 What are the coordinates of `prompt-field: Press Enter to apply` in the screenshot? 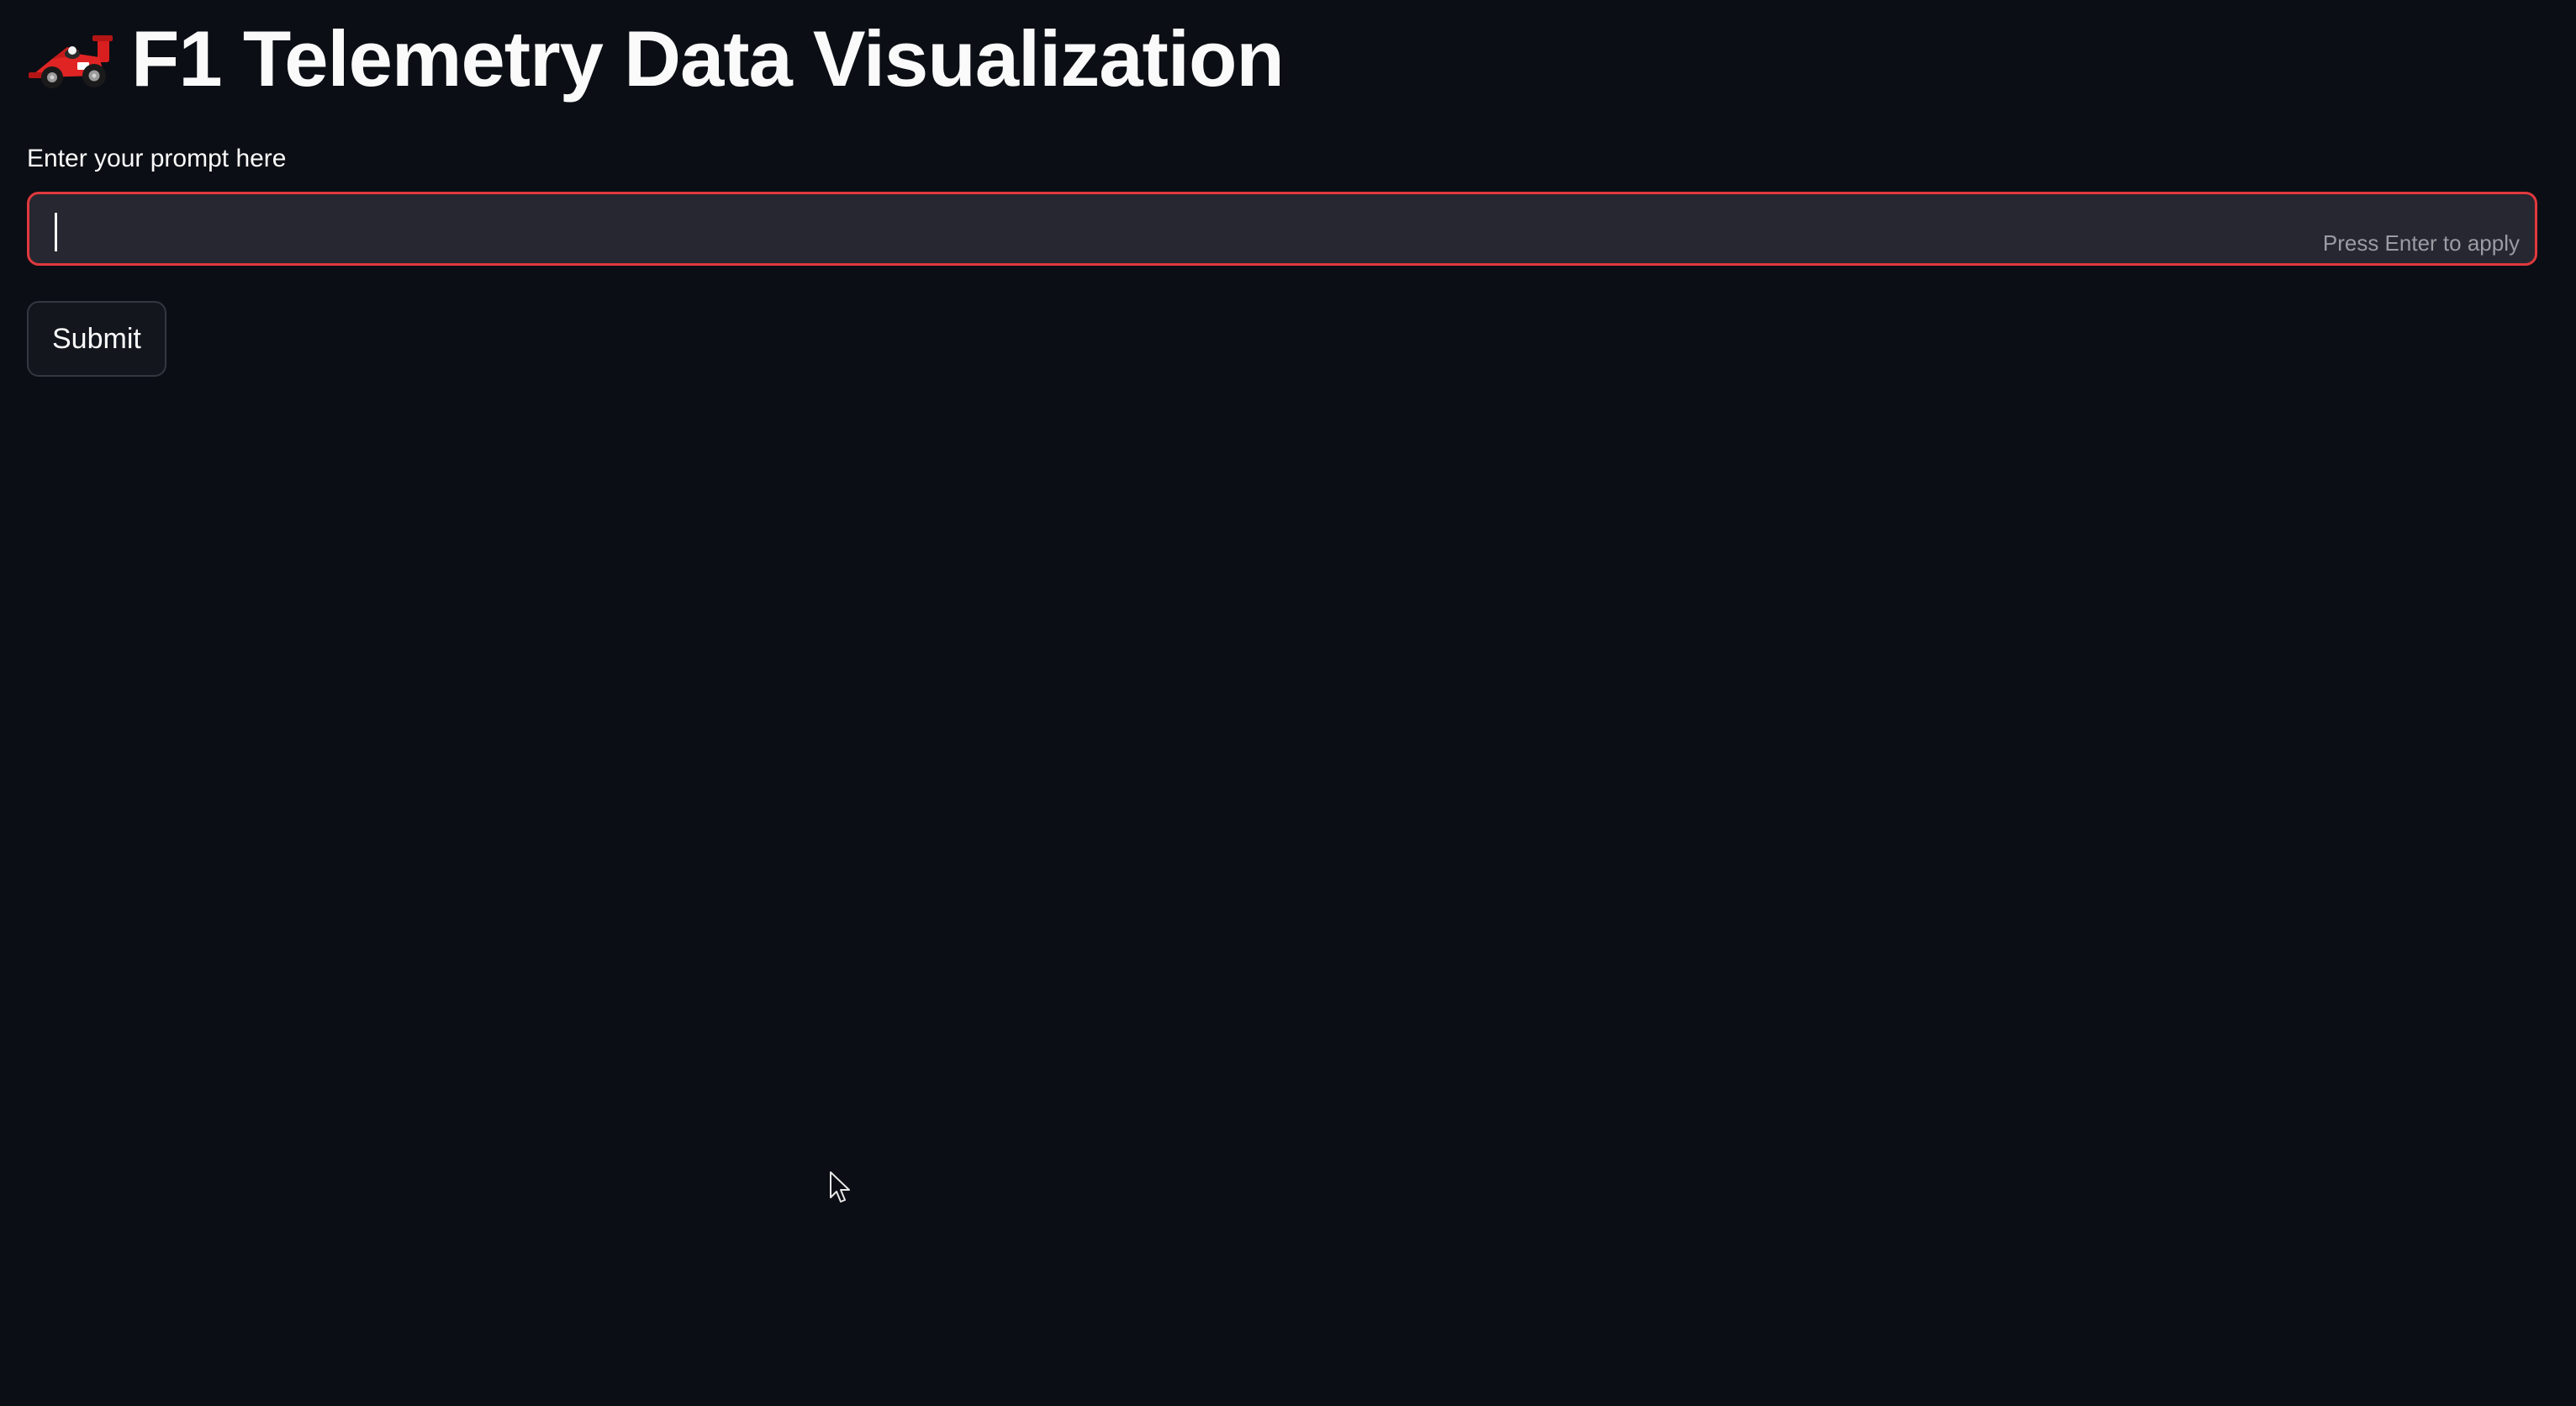 It's located at (1282, 229).